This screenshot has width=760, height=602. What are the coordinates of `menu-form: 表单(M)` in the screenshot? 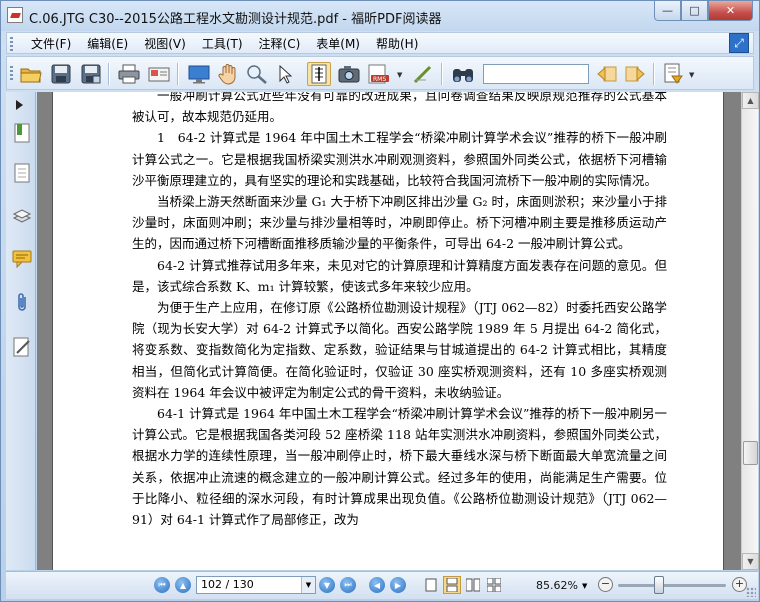 It's located at (338, 44).